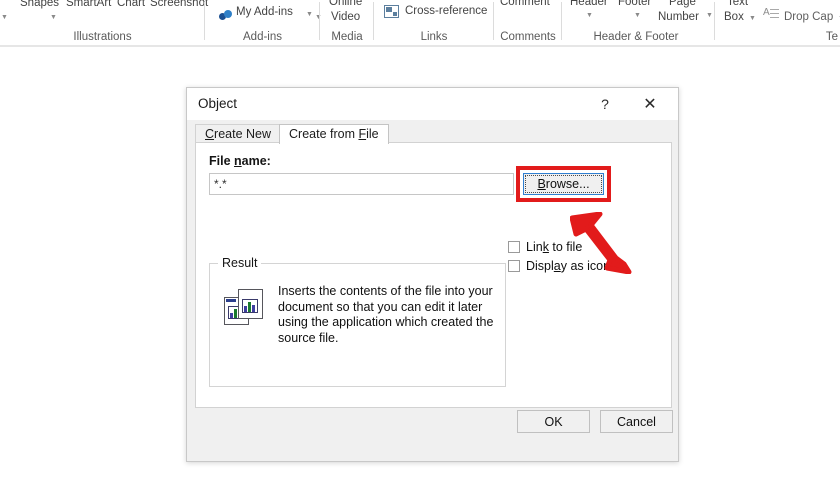 This screenshot has width=840, height=500. I want to click on ribbon-group-title-comments: Comments, so click(528, 37).